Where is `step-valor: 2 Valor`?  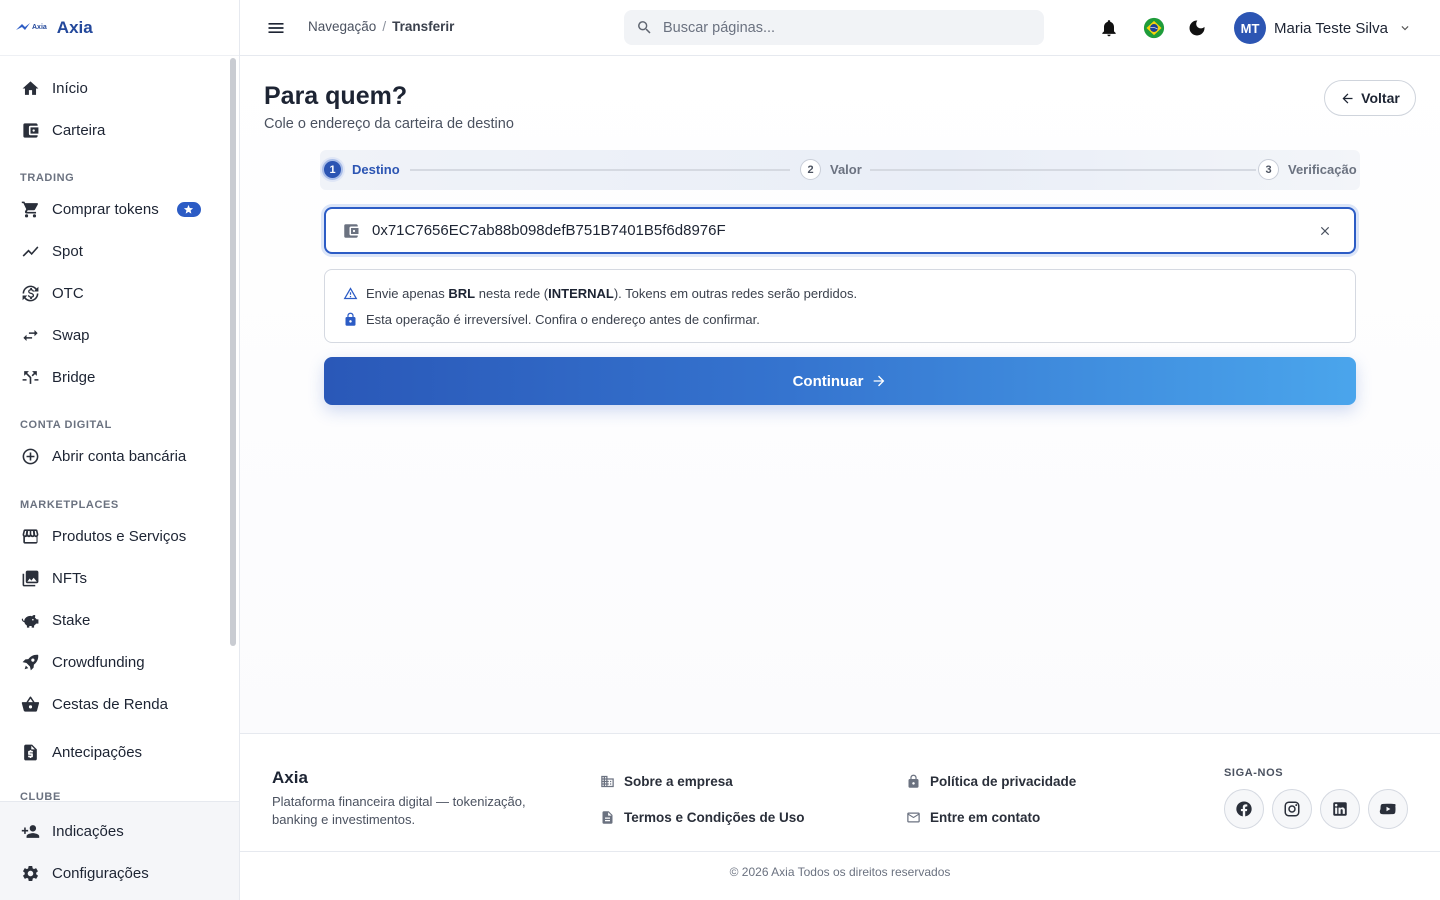 step-valor: 2 Valor is located at coordinates (831, 169).